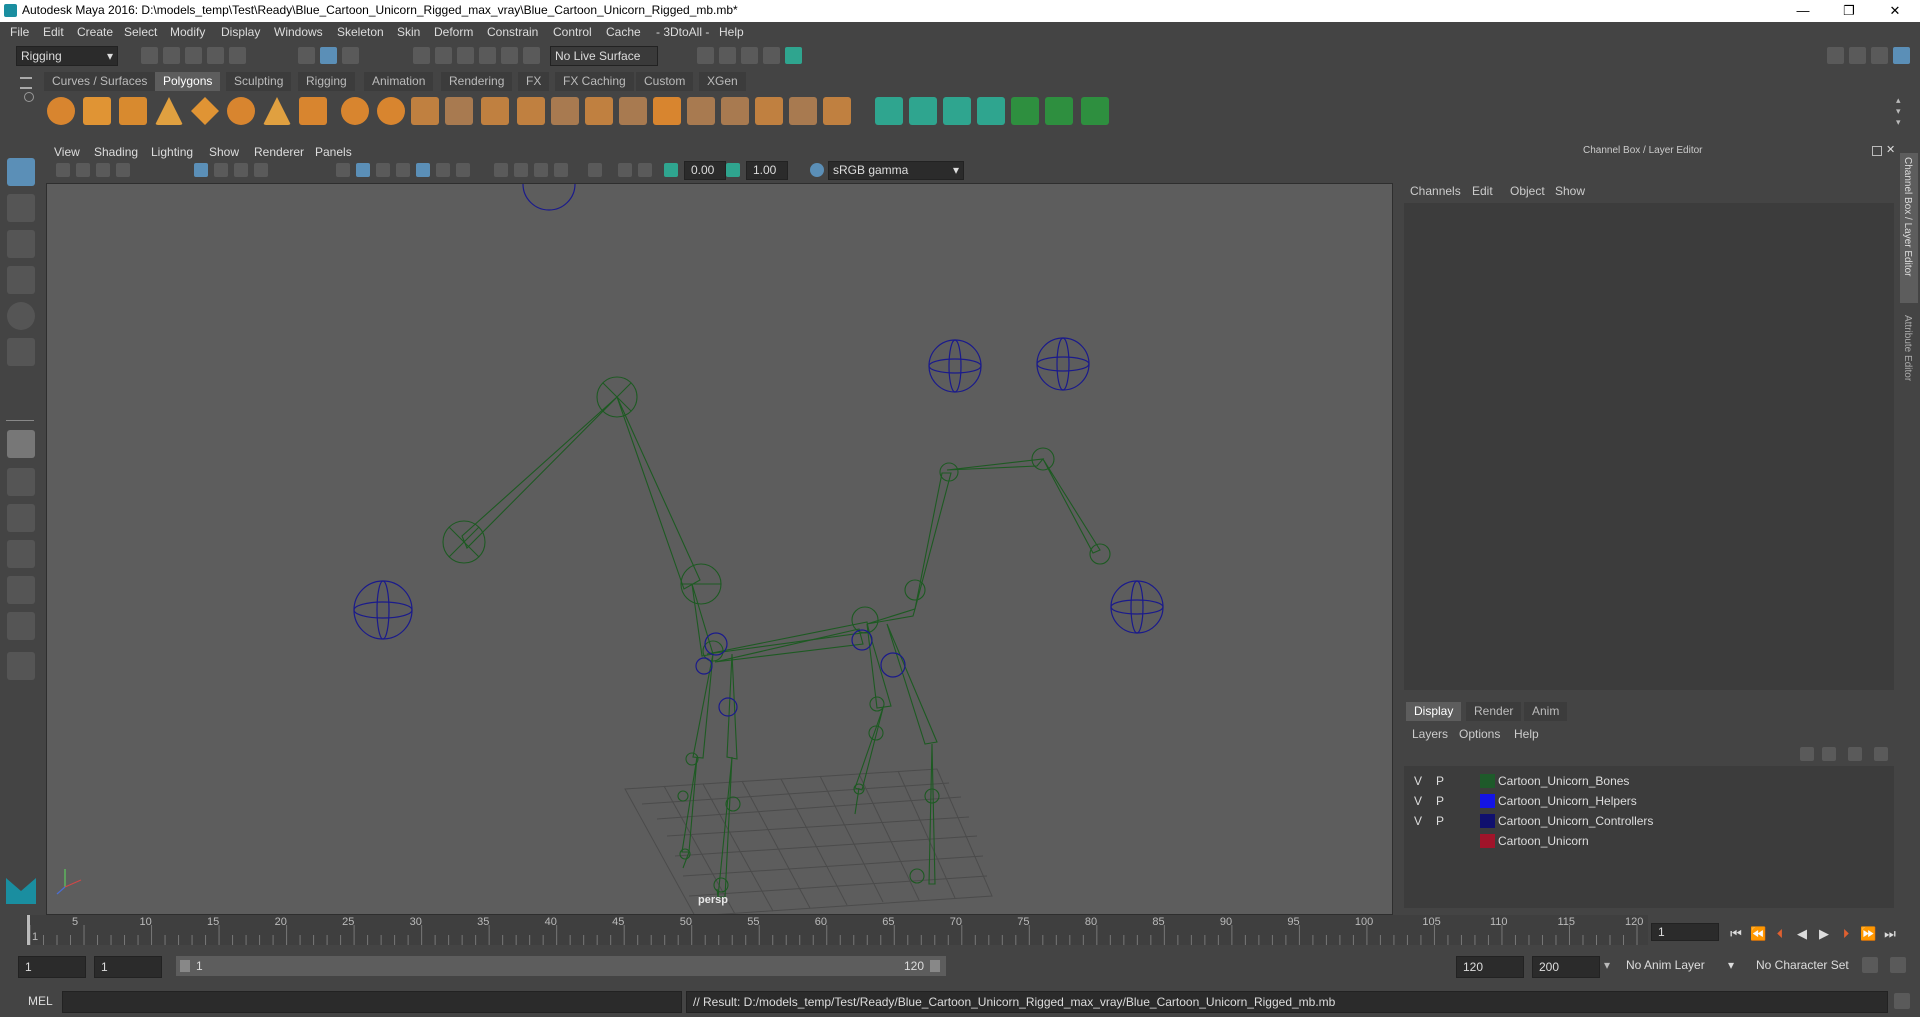 Image resolution: width=1920 pixels, height=1017 pixels. What do you see at coordinates (423, 170) in the screenshot?
I see `xray-joints-icon` at bounding box center [423, 170].